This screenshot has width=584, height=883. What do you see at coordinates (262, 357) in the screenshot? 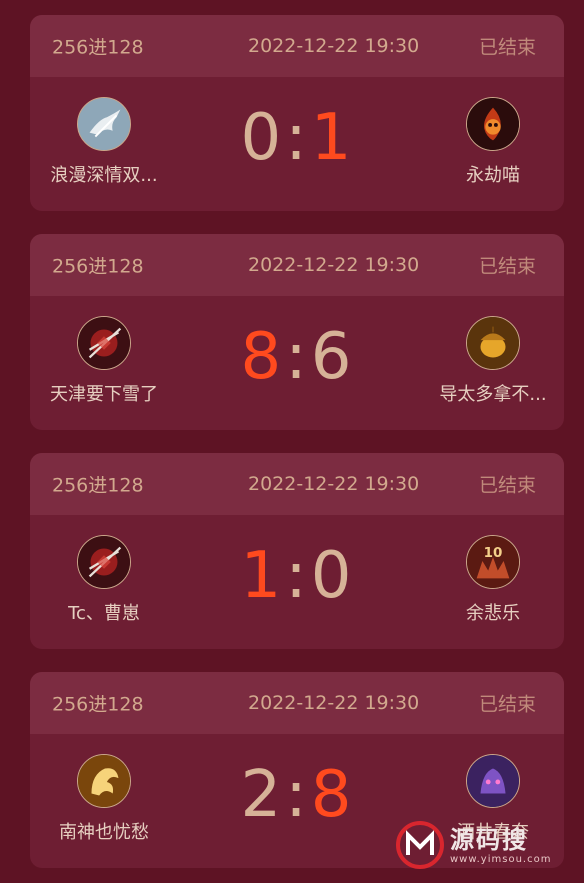
I see `score-left: 8` at bounding box center [262, 357].